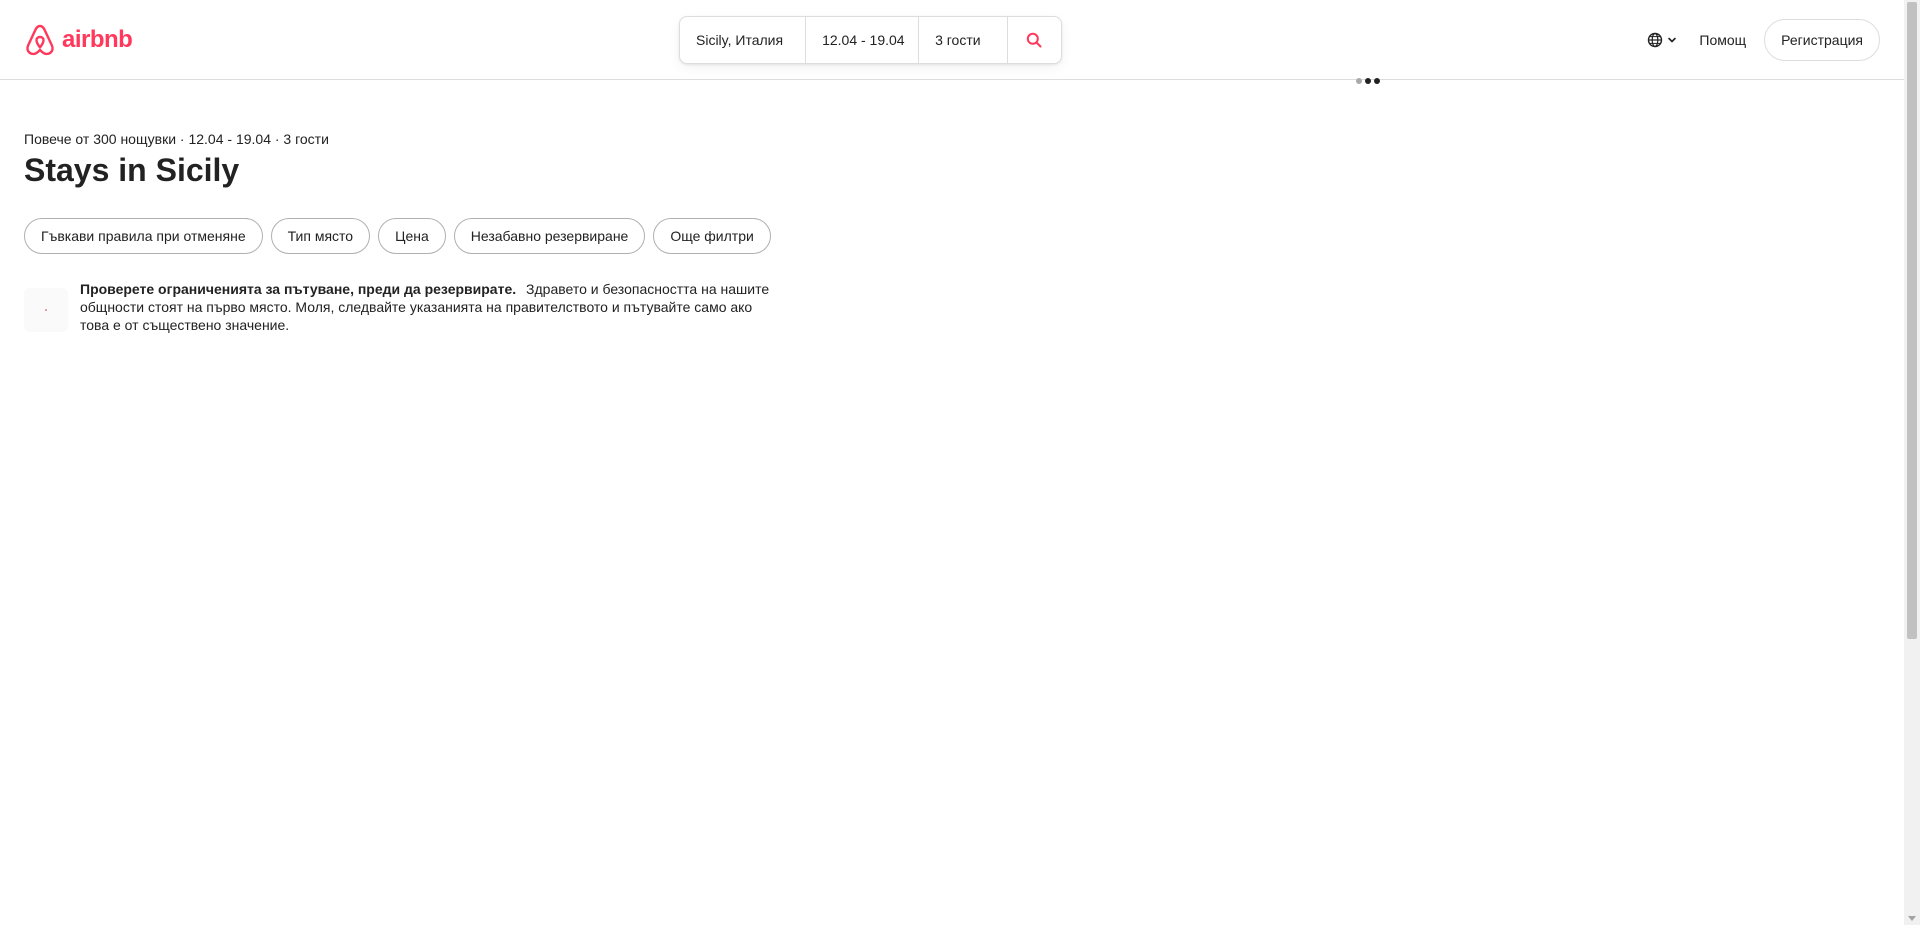 The image size is (1920, 925). I want to click on page-scrollbar, so click(1912, 462).